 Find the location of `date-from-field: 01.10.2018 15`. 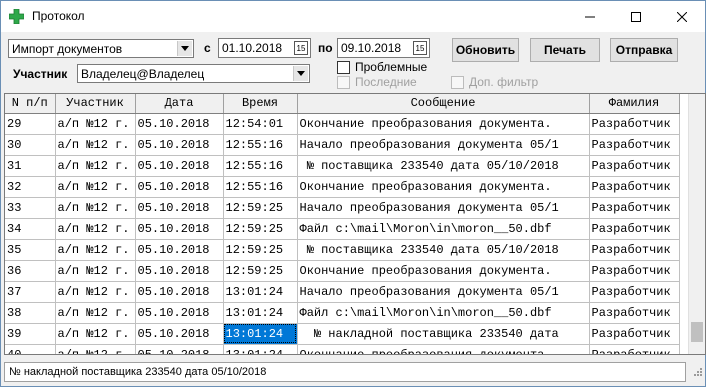

date-from-field: 01.10.2018 15 is located at coordinates (264, 48).